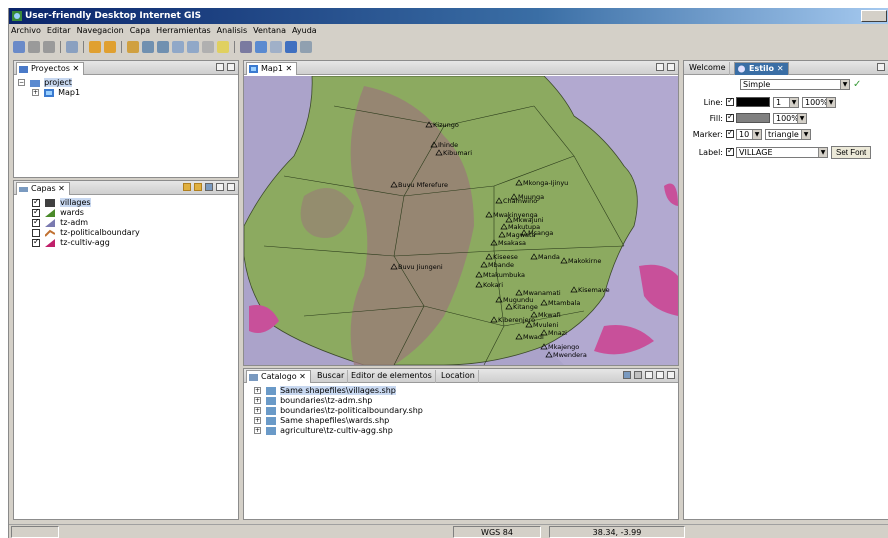  Describe the element at coordinates (278, 376) in the screenshot. I see `tab-catalogo: Catalogo ✕` at that location.